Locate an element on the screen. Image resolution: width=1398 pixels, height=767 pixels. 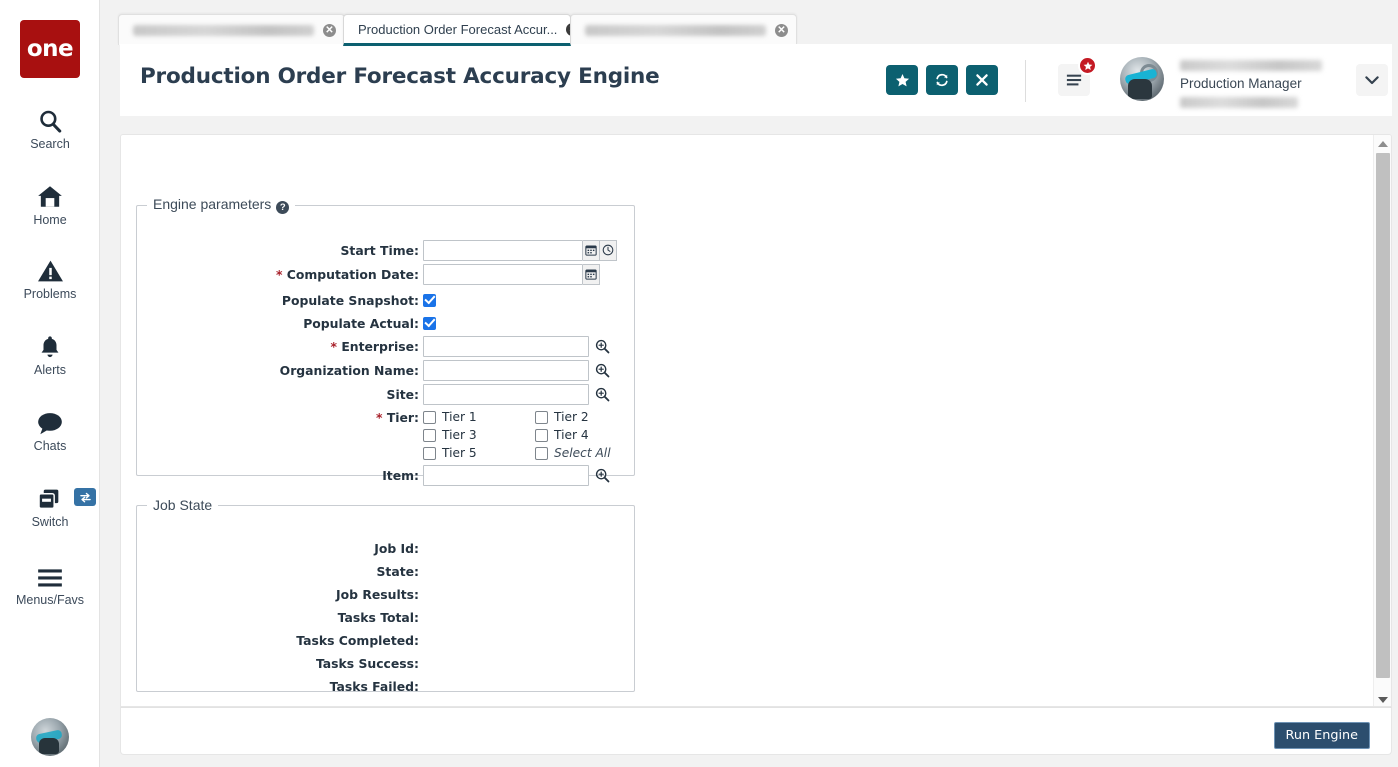
avatar is located at coordinates (50, 737).